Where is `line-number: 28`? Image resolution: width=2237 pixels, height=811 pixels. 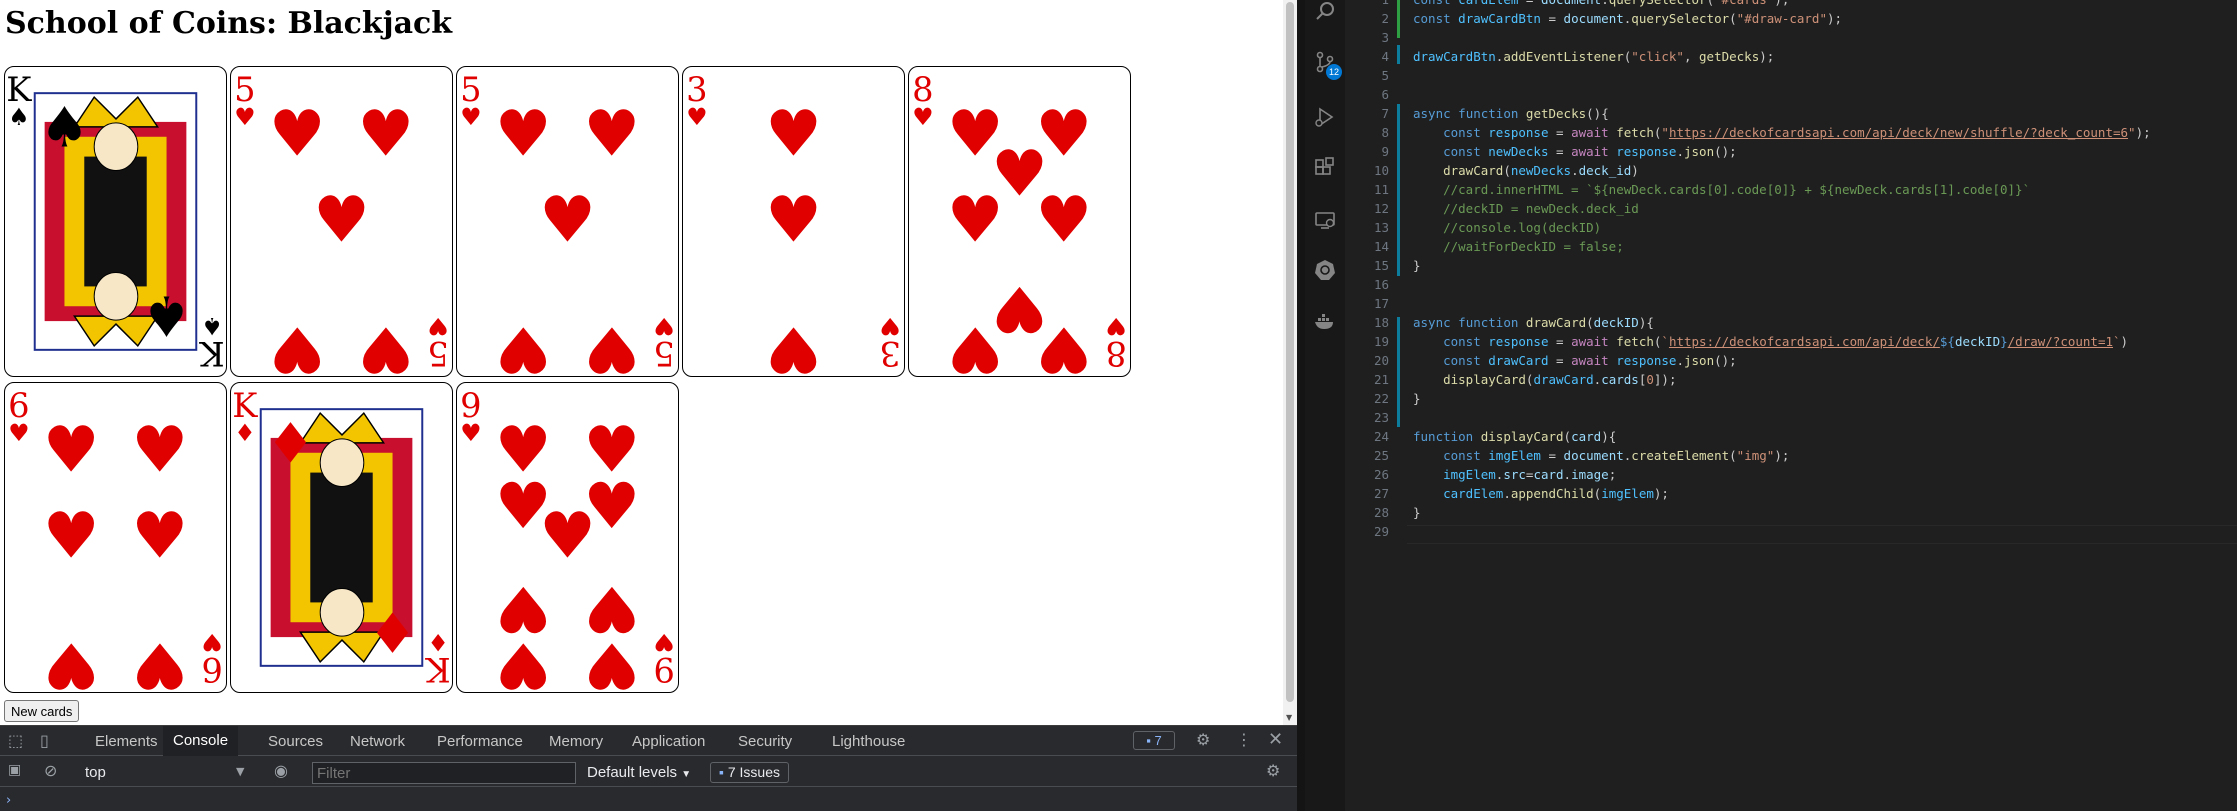 line-number: 28 is located at coordinates (1381, 512).